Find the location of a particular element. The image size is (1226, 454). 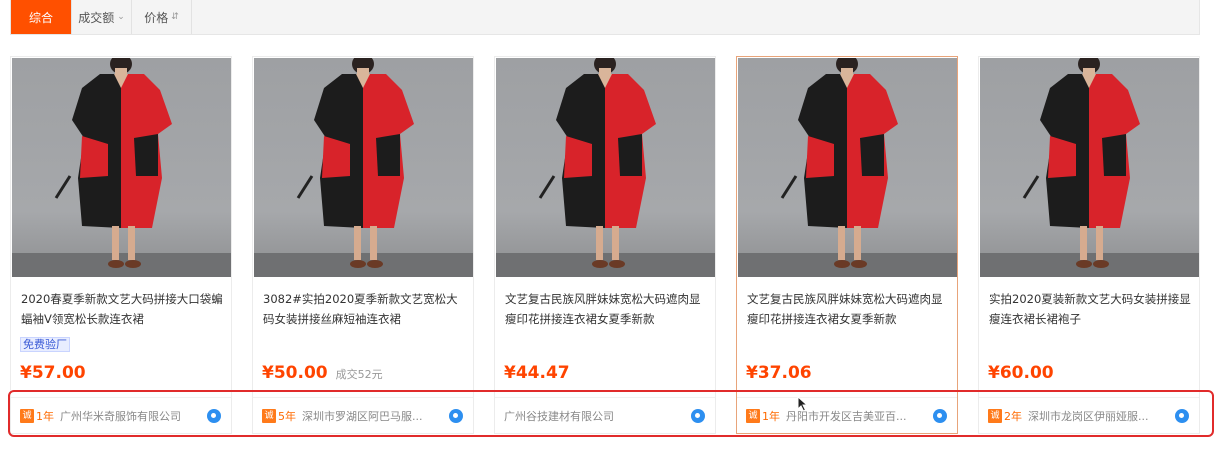

supplier-company: 广州谷技建材有限公司 is located at coordinates (559, 416).